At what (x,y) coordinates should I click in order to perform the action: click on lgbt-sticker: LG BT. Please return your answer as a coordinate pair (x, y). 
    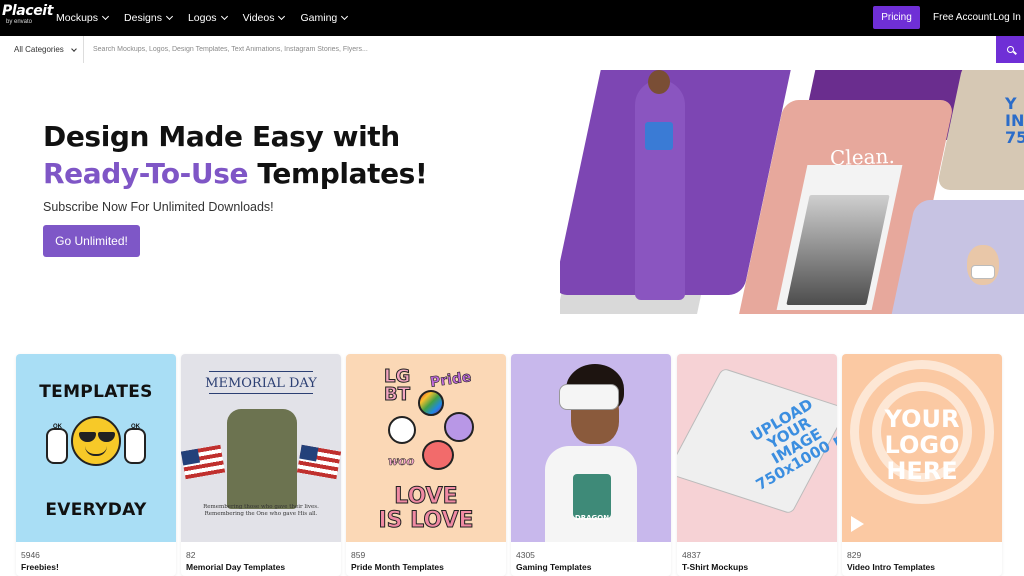
    Looking at the image, I should click on (397, 385).